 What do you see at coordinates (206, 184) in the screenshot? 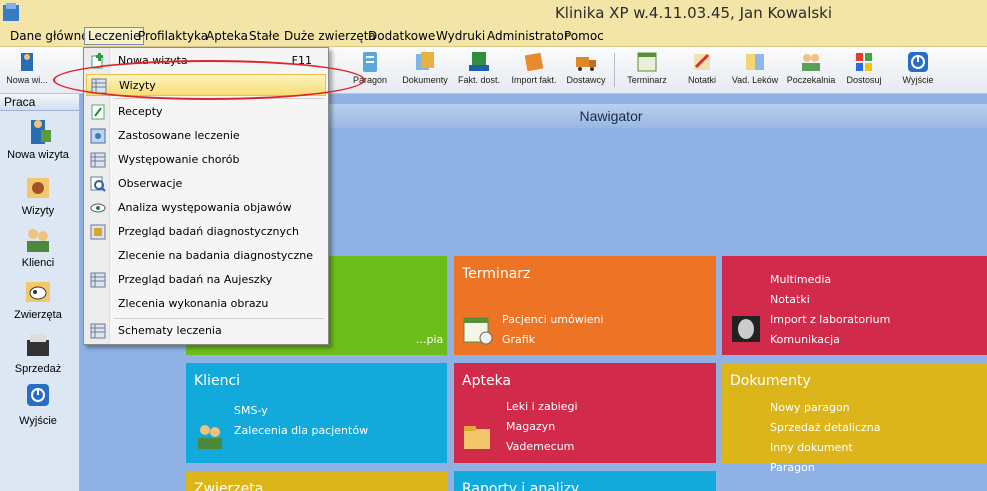
I see `menu-item-observations: Obserwacje` at bounding box center [206, 184].